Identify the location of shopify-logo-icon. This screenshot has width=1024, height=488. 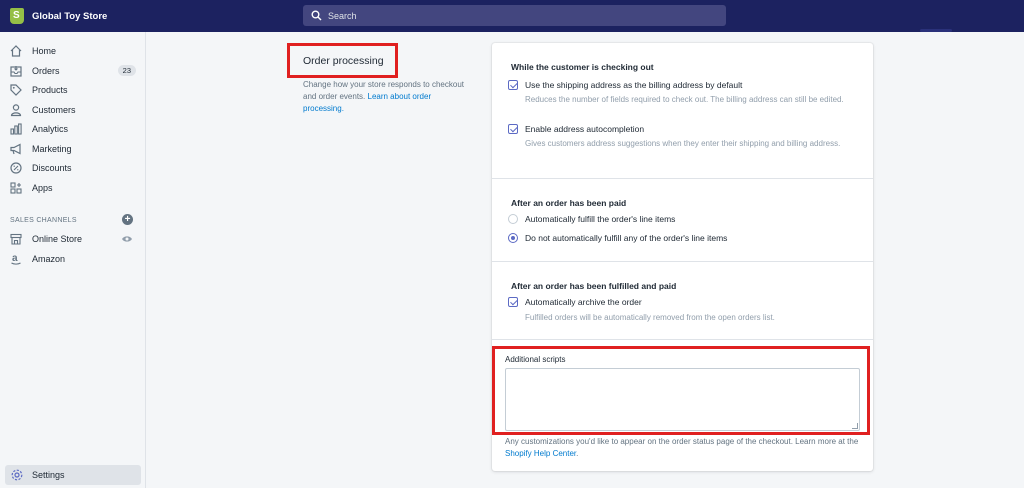
(17, 16).